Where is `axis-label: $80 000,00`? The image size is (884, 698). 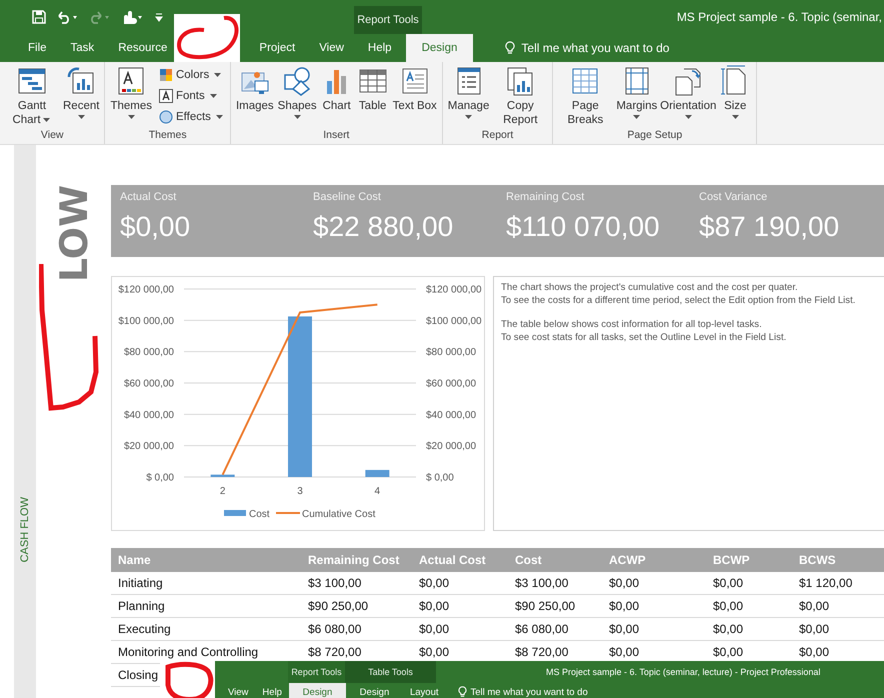
axis-label: $80 000,00 is located at coordinates (149, 352).